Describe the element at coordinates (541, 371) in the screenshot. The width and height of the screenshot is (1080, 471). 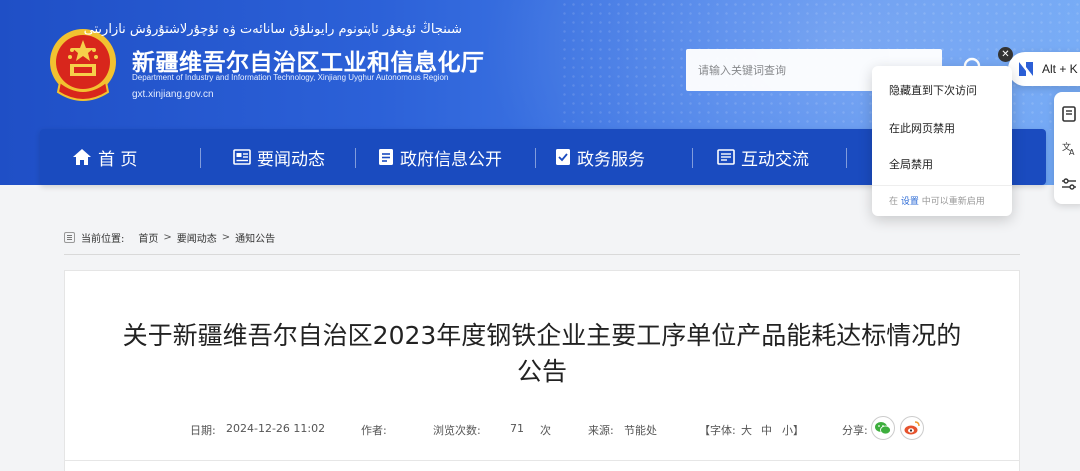
I see `article-title-line: 公告` at that location.